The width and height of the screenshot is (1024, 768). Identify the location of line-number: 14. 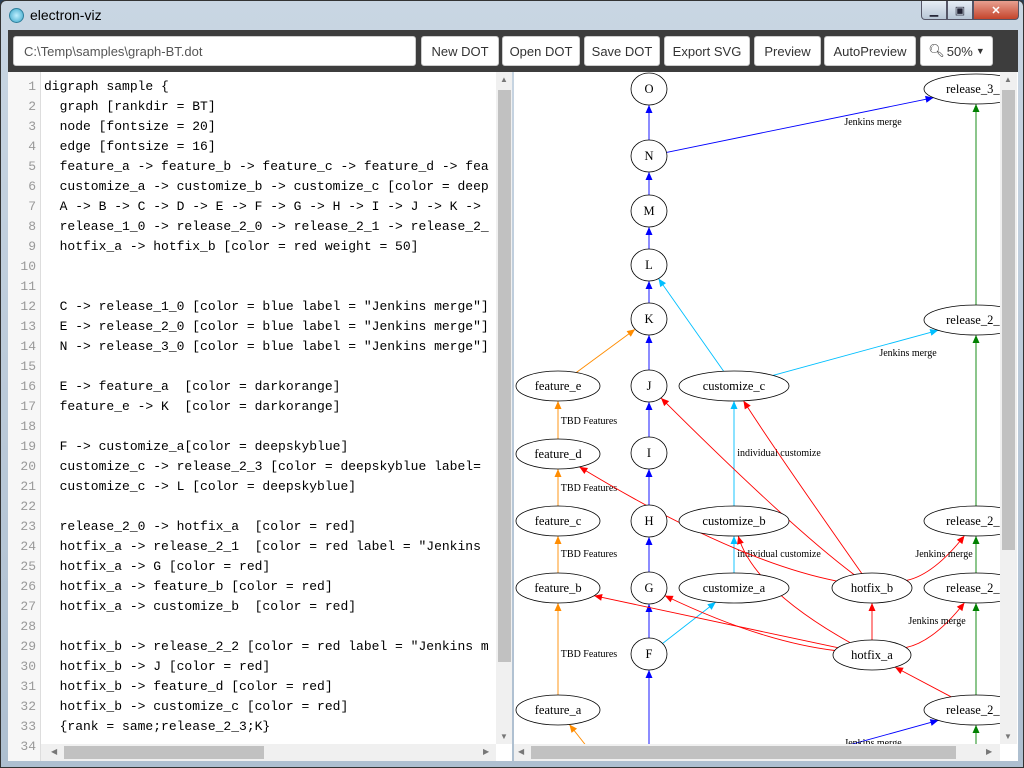
(28, 346).